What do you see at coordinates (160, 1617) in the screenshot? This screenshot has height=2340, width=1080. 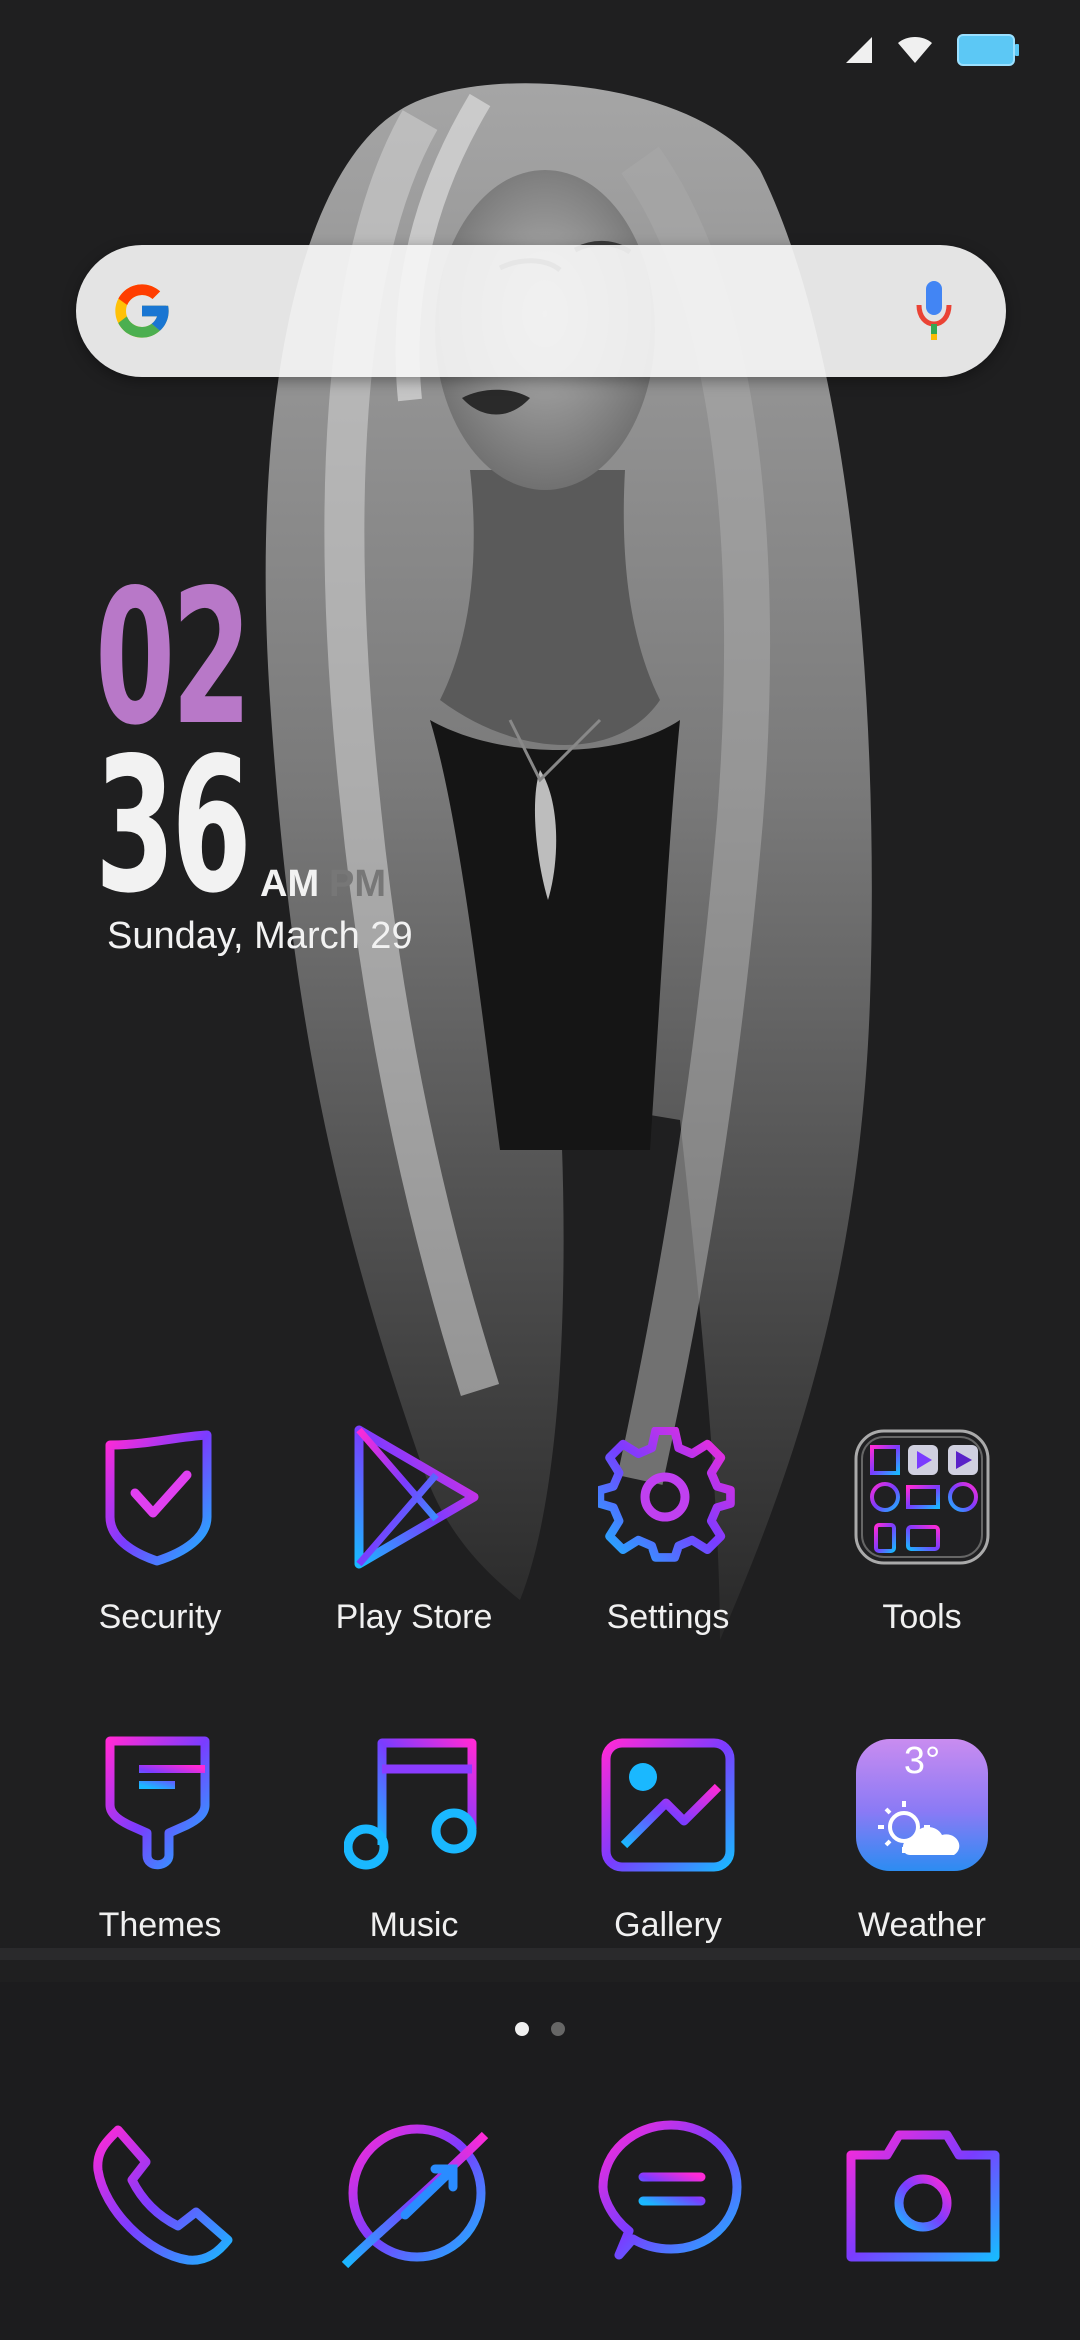 I see `app-label: Security` at bounding box center [160, 1617].